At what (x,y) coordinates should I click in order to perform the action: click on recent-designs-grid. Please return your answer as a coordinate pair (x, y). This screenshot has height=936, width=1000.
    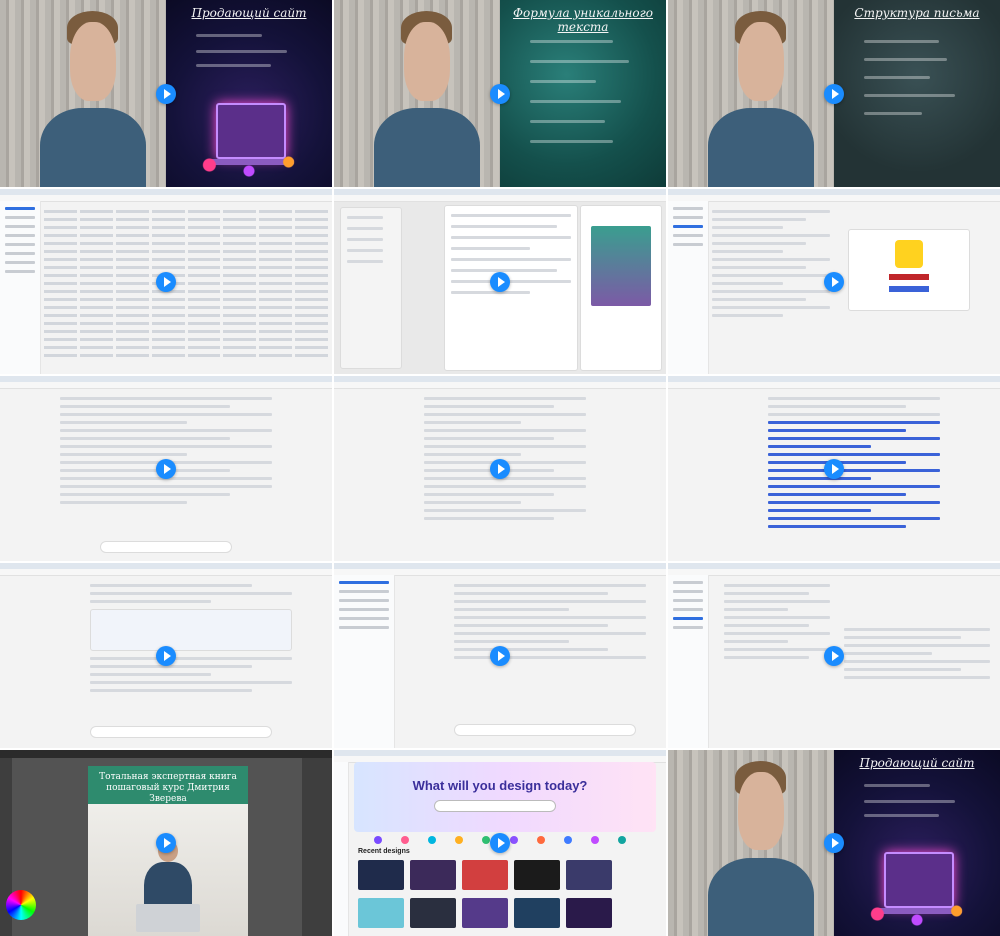
    Looking at the image, I should click on (500, 895).